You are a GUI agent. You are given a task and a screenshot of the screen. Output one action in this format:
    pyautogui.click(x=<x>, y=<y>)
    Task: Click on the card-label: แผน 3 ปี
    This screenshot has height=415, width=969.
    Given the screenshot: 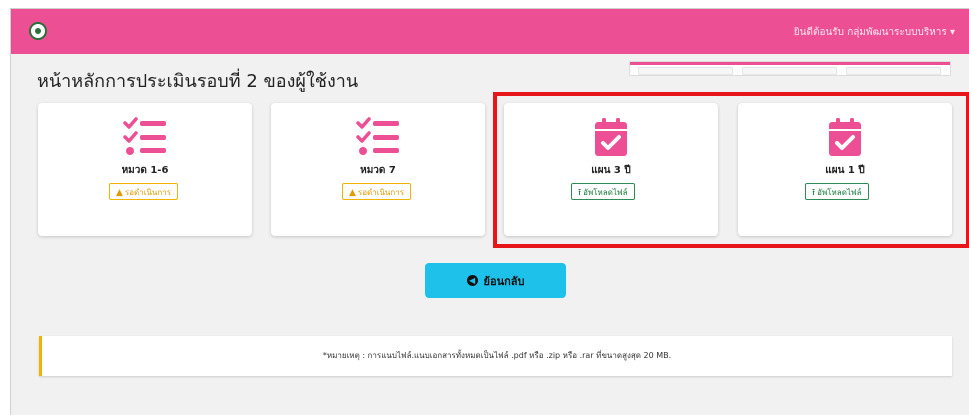 What is the action you would take?
    pyautogui.click(x=611, y=170)
    